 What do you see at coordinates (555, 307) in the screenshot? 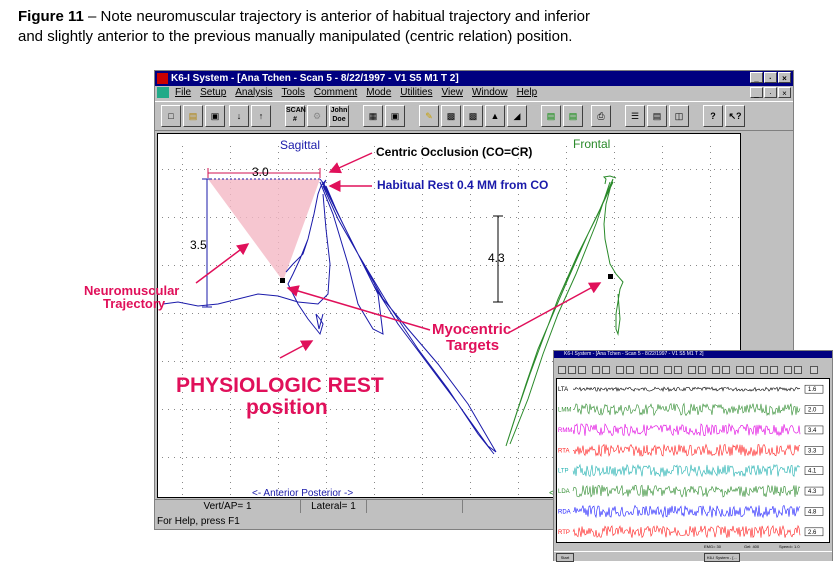
I see `myocentric-arrow-frontal` at bounding box center [555, 307].